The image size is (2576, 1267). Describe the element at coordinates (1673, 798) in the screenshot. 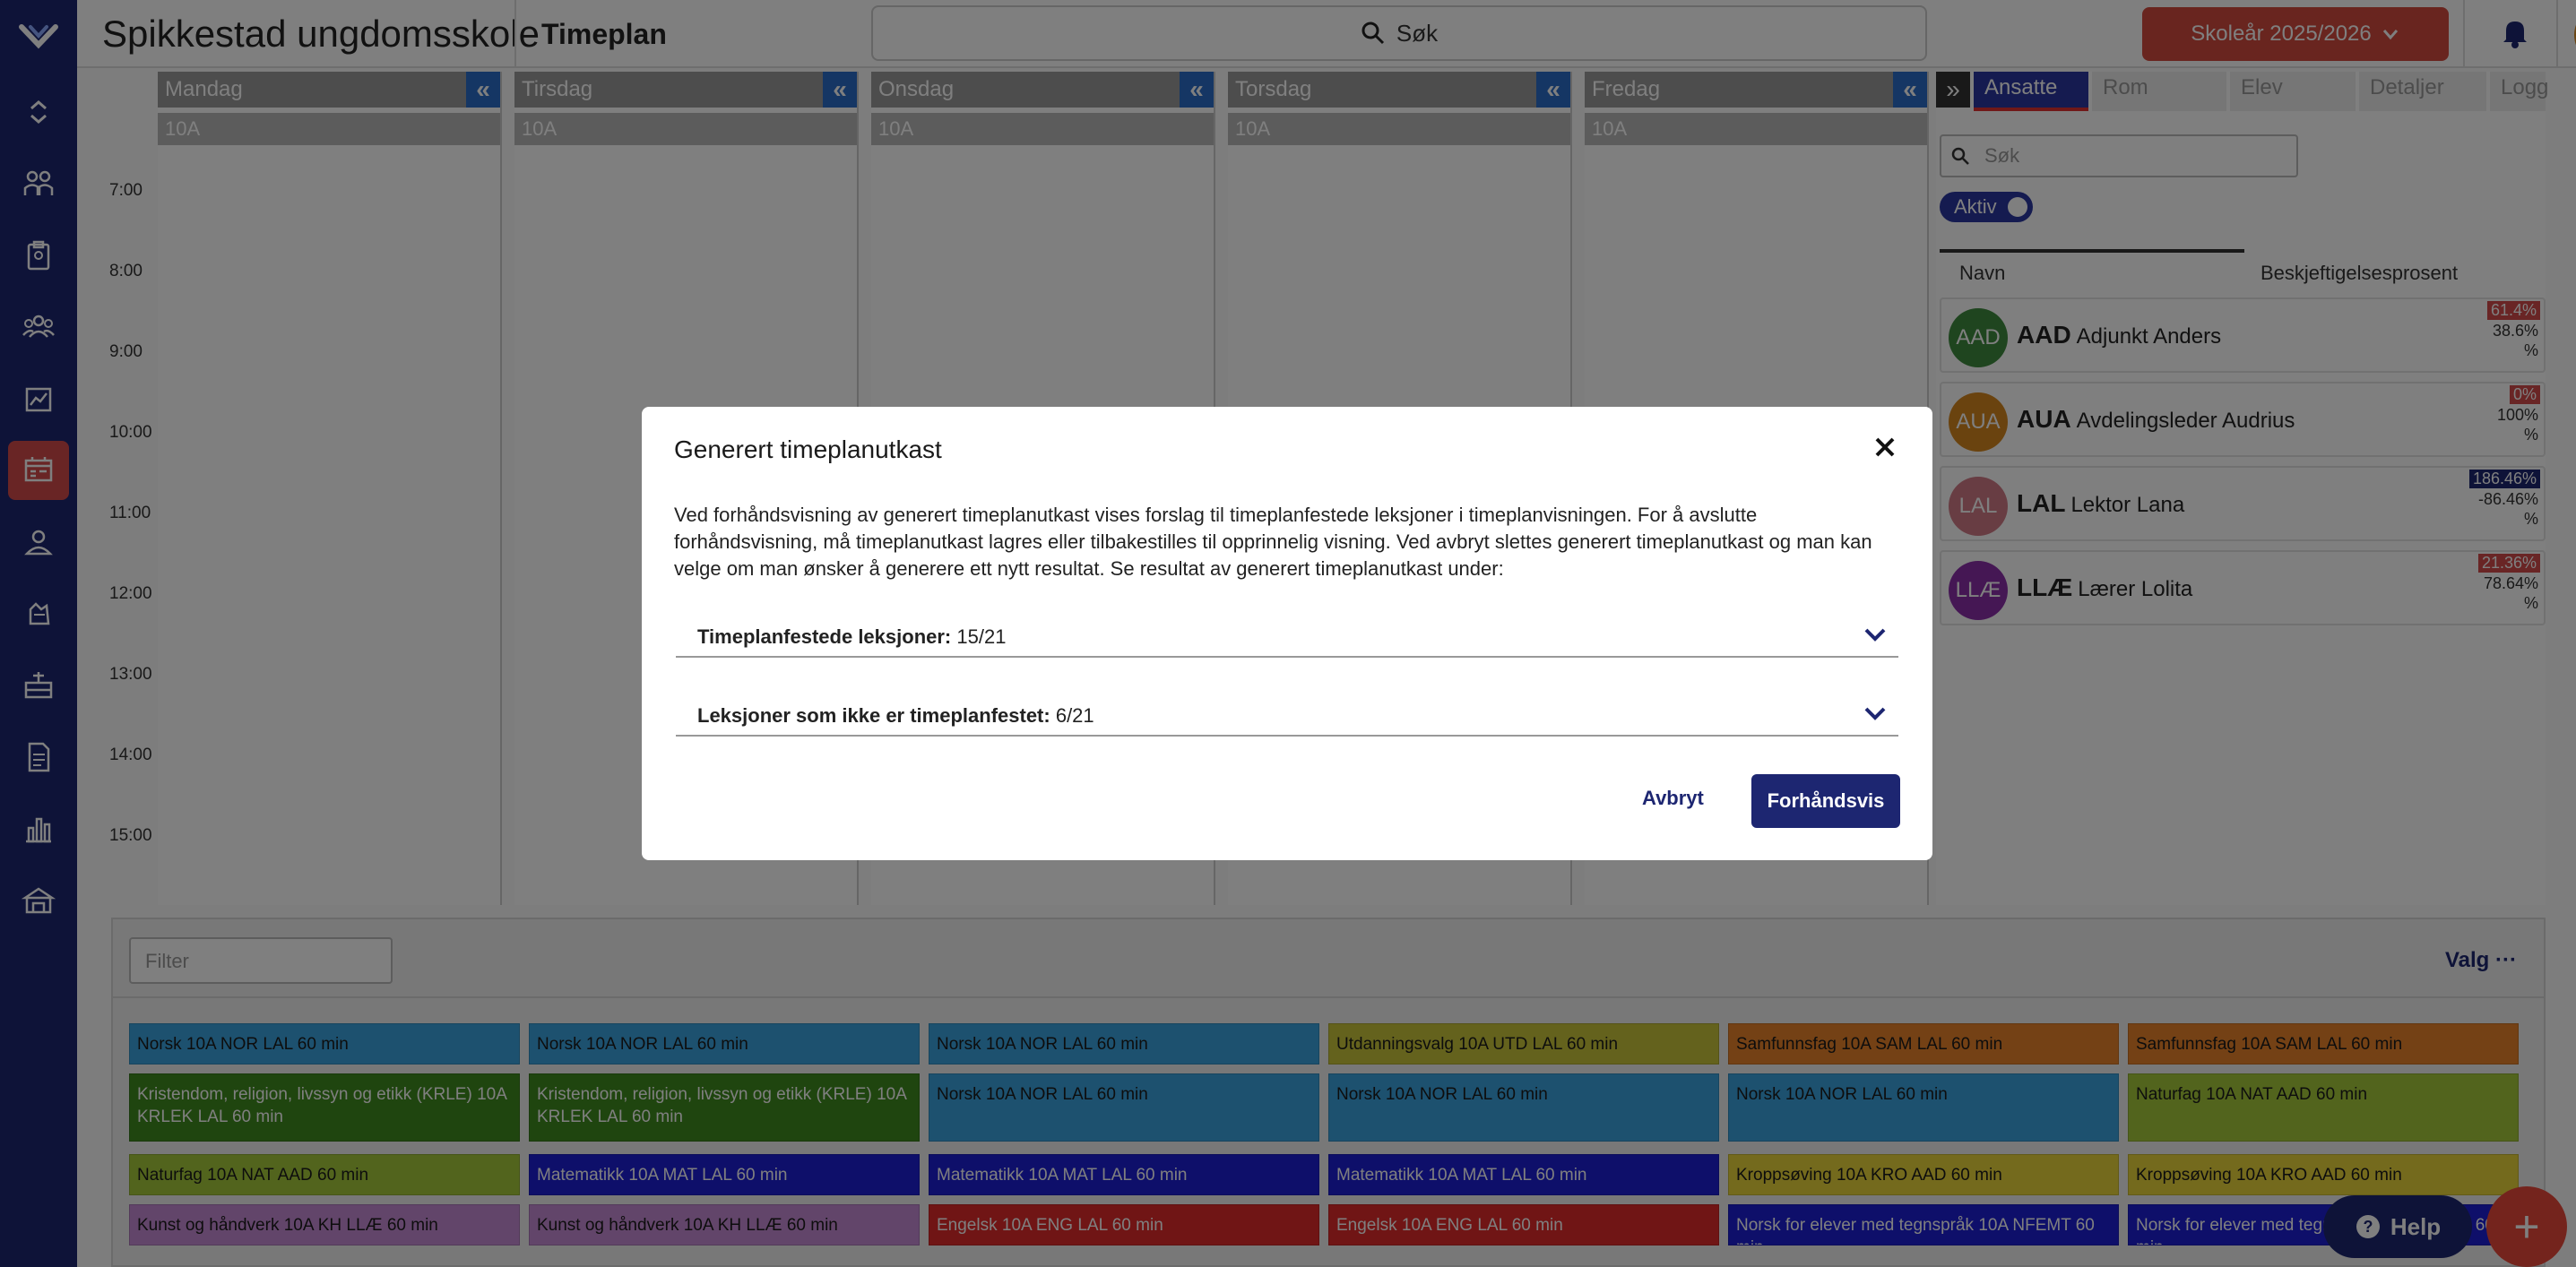

I see `cancel-button: Avbryt` at that location.